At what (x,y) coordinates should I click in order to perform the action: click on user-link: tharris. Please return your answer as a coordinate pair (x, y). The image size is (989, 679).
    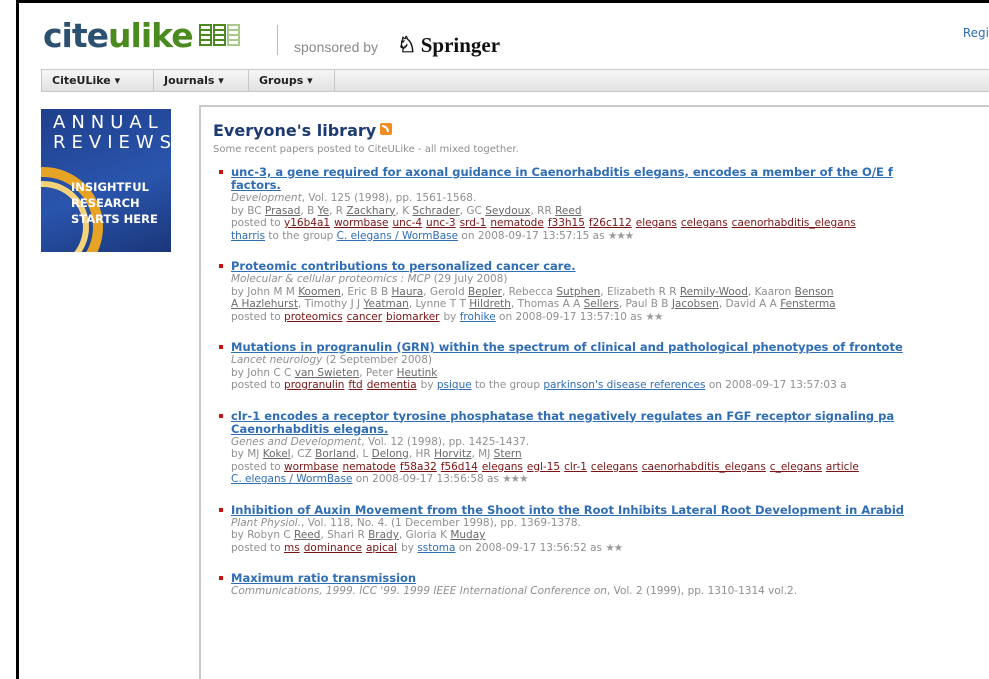
    Looking at the image, I should click on (248, 236).